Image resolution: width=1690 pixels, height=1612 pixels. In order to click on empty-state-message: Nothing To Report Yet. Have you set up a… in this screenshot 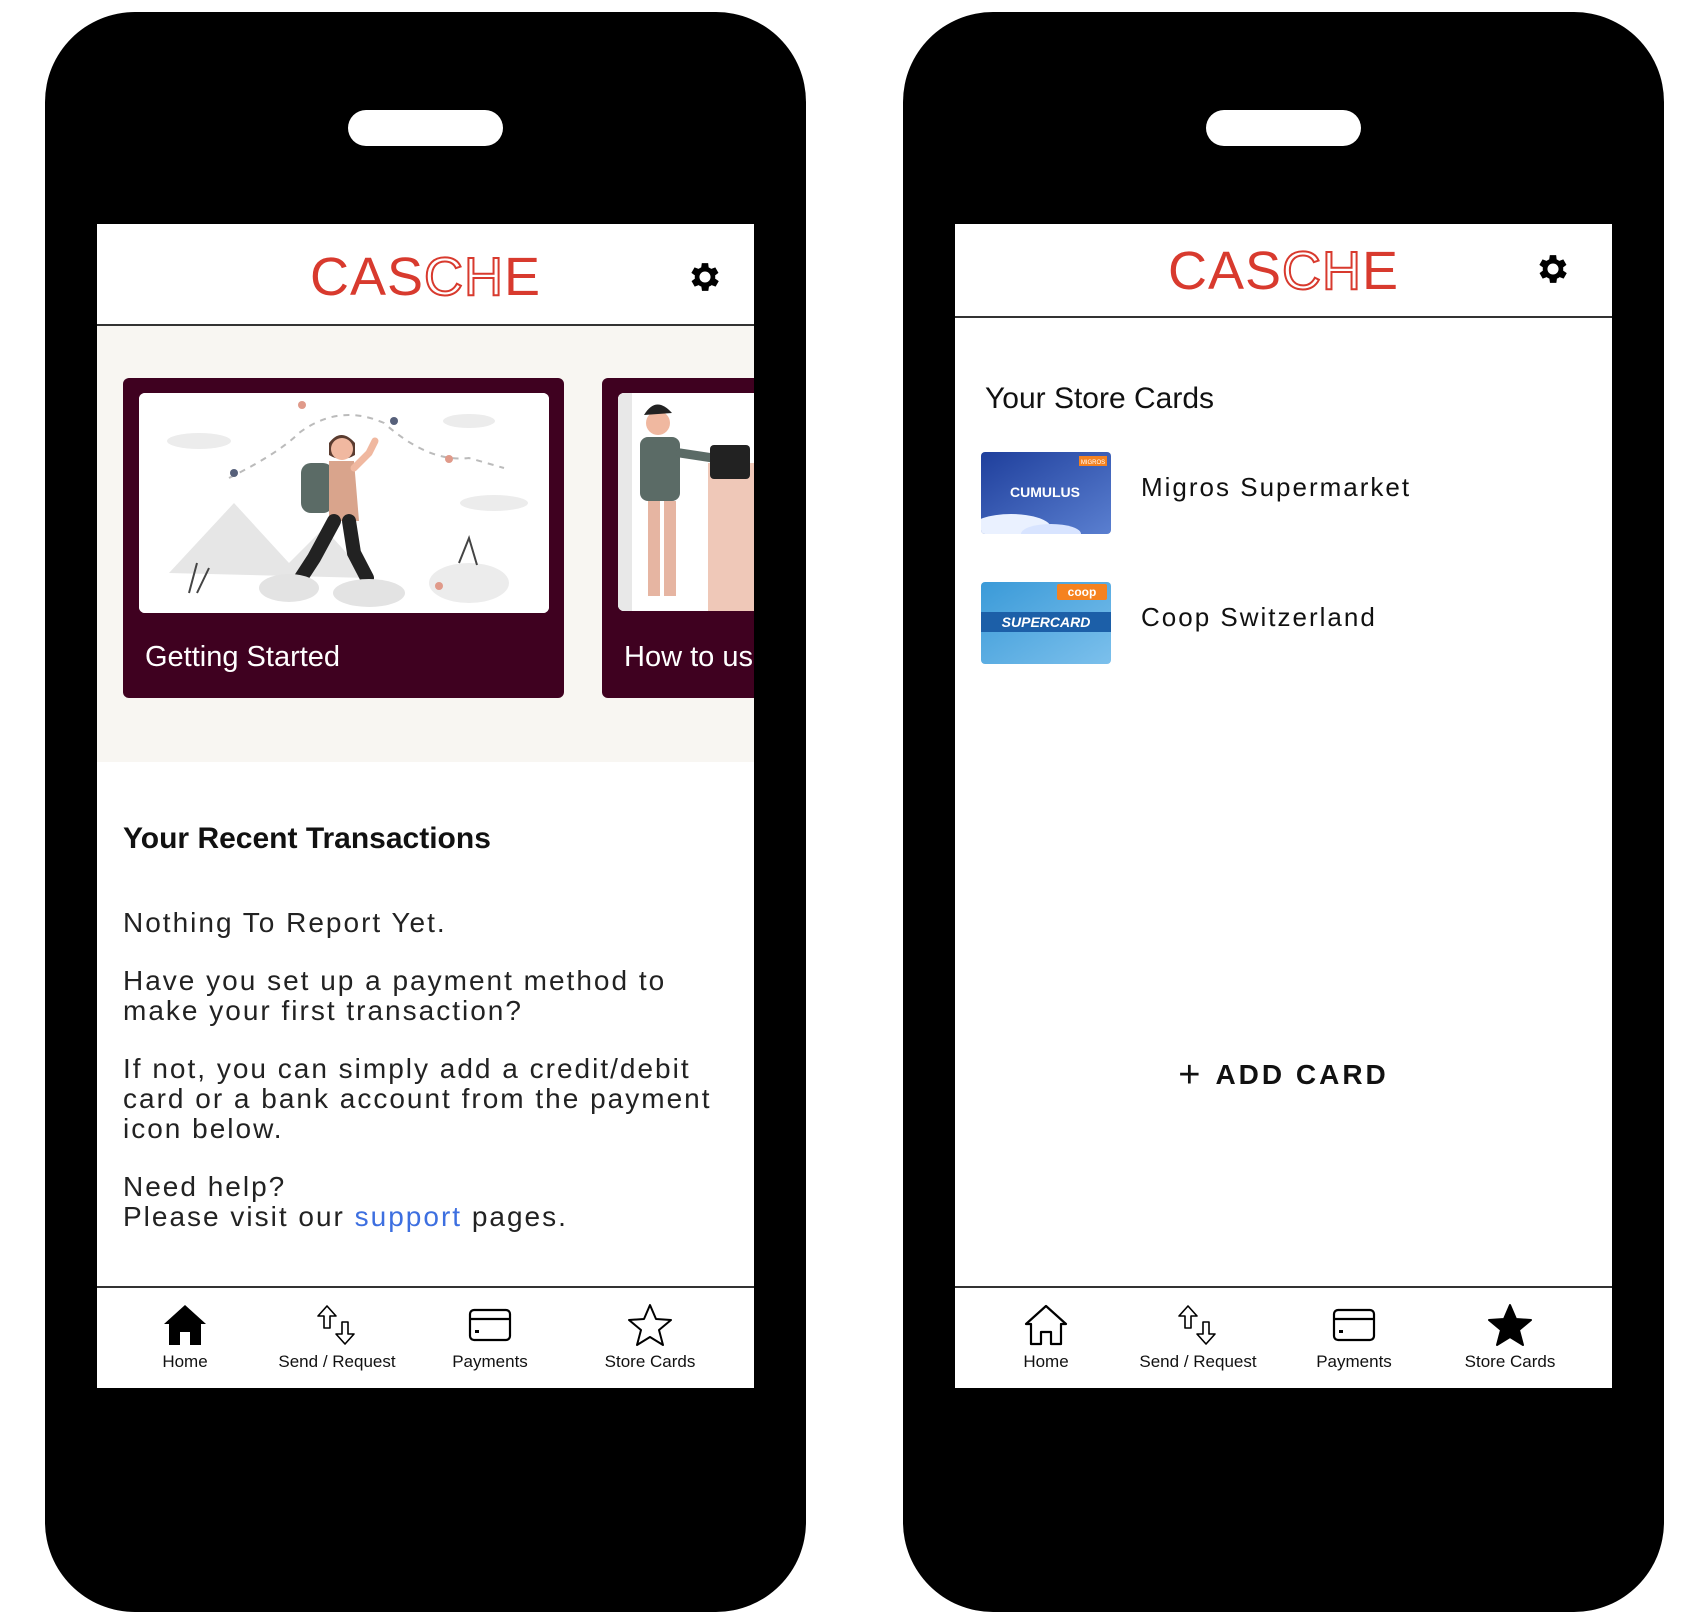, I will do `click(423, 1070)`.